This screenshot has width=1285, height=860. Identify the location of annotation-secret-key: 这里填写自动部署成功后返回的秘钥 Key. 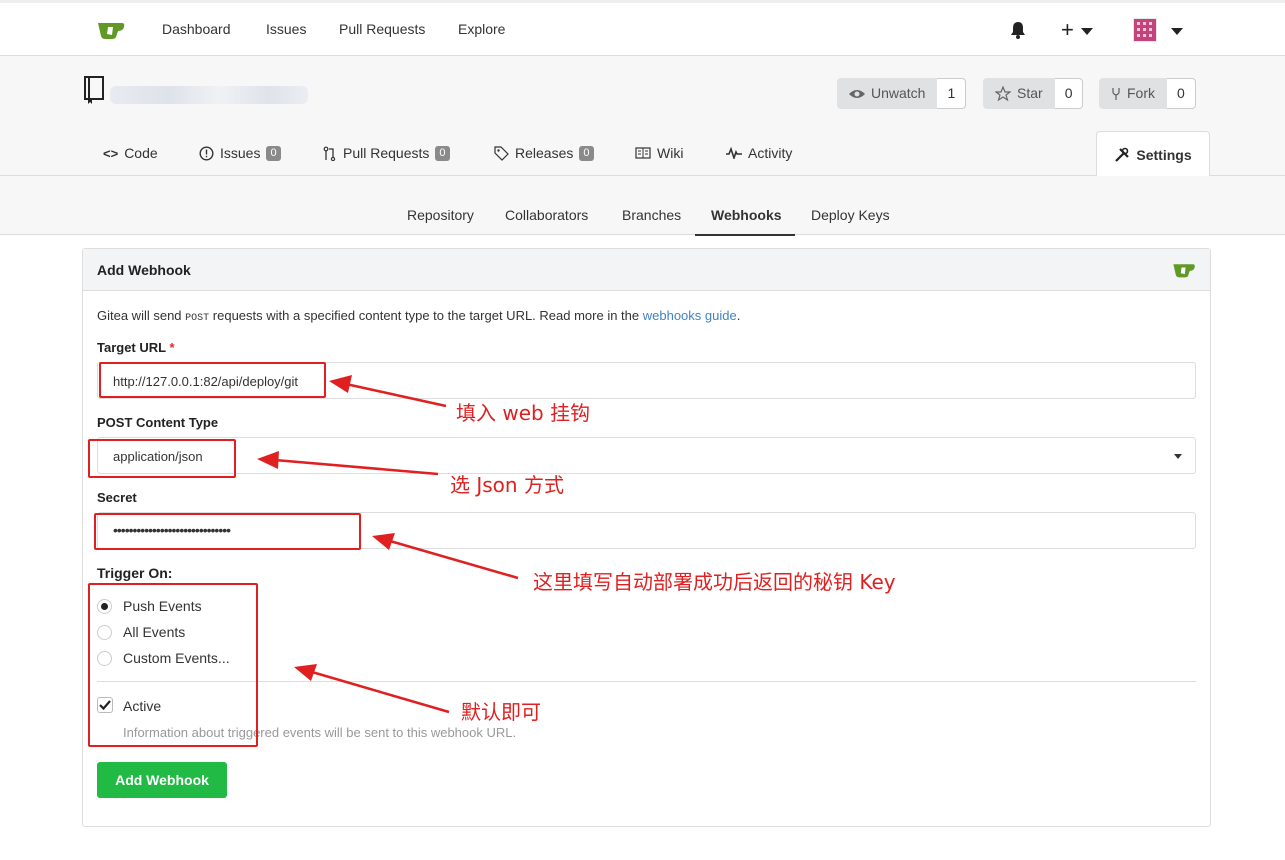
(714, 582).